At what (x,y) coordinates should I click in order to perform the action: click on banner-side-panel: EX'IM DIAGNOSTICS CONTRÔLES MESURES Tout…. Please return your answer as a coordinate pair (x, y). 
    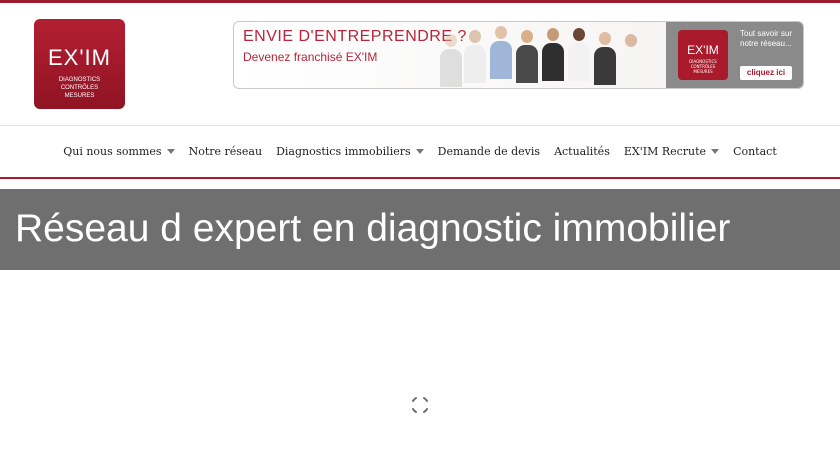
    Looking at the image, I should click on (734, 55).